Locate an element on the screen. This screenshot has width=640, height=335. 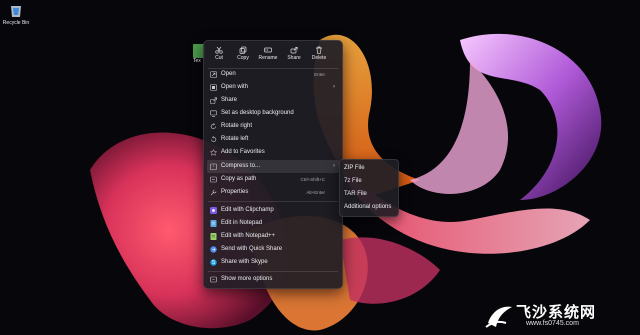
site-watermark: 飞沙系统网 www.fs0745.com is located at coordinates (559, 315).